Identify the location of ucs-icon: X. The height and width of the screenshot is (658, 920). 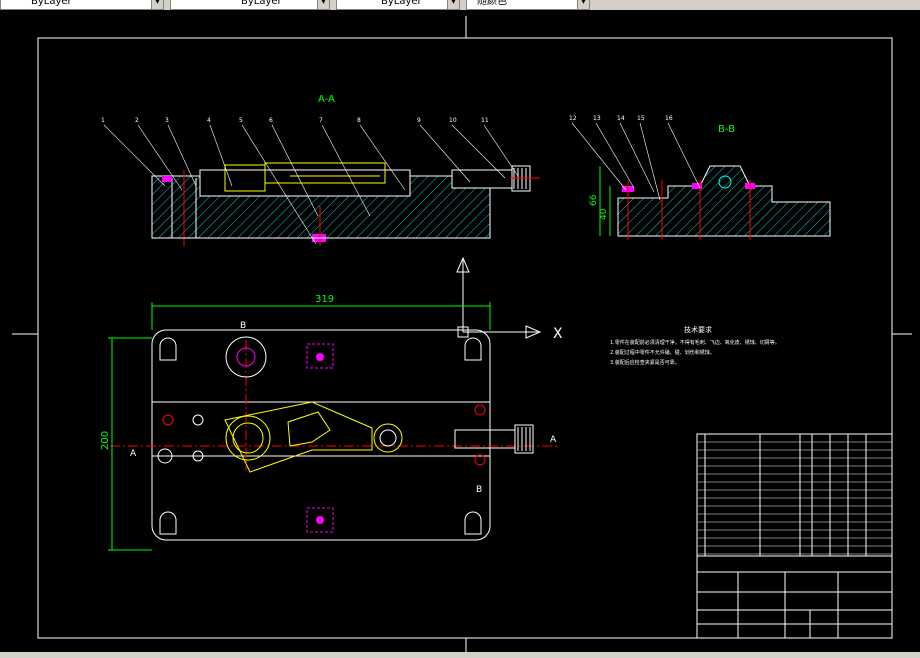
(509, 299).